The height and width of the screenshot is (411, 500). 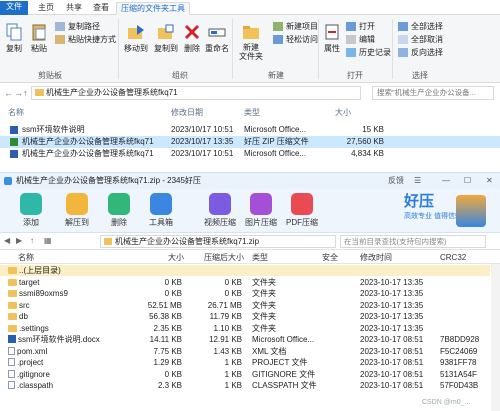 What do you see at coordinates (420, 26) in the screenshot?
I see `select-all-button: 全部选择` at bounding box center [420, 26].